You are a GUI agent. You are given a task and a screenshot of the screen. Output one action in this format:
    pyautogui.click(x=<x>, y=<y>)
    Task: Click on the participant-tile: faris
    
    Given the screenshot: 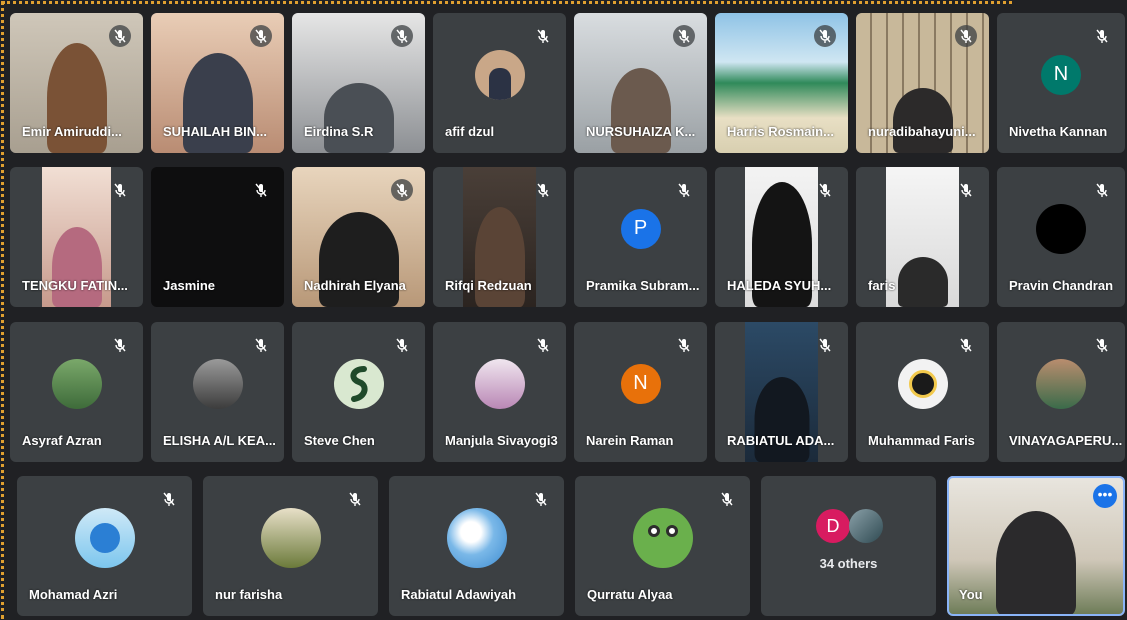 What is the action you would take?
    pyautogui.click(x=922, y=237)
    